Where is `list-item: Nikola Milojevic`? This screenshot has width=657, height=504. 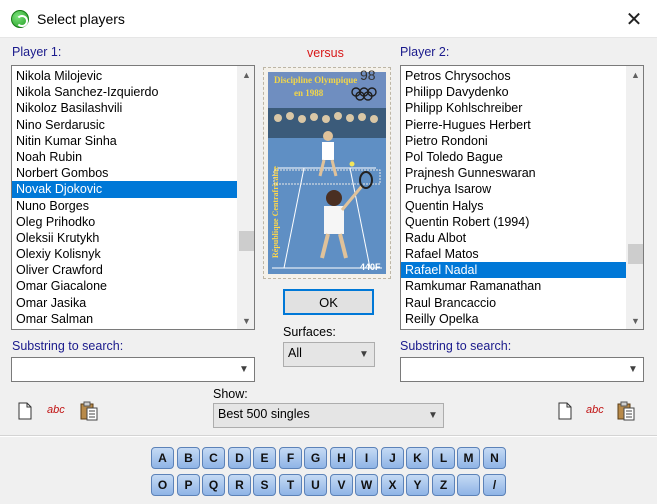 list-item: Nikola Milojevic is located at coordinates (124, 76).